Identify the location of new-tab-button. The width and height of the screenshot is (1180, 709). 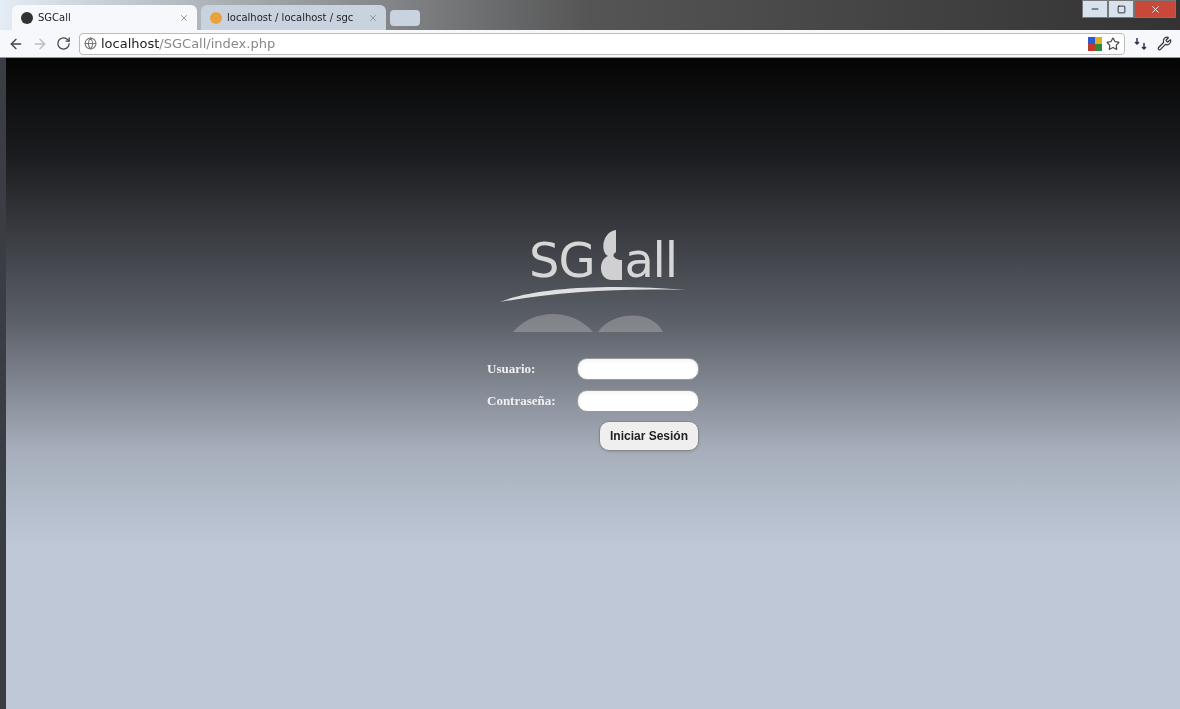
(405, 18).